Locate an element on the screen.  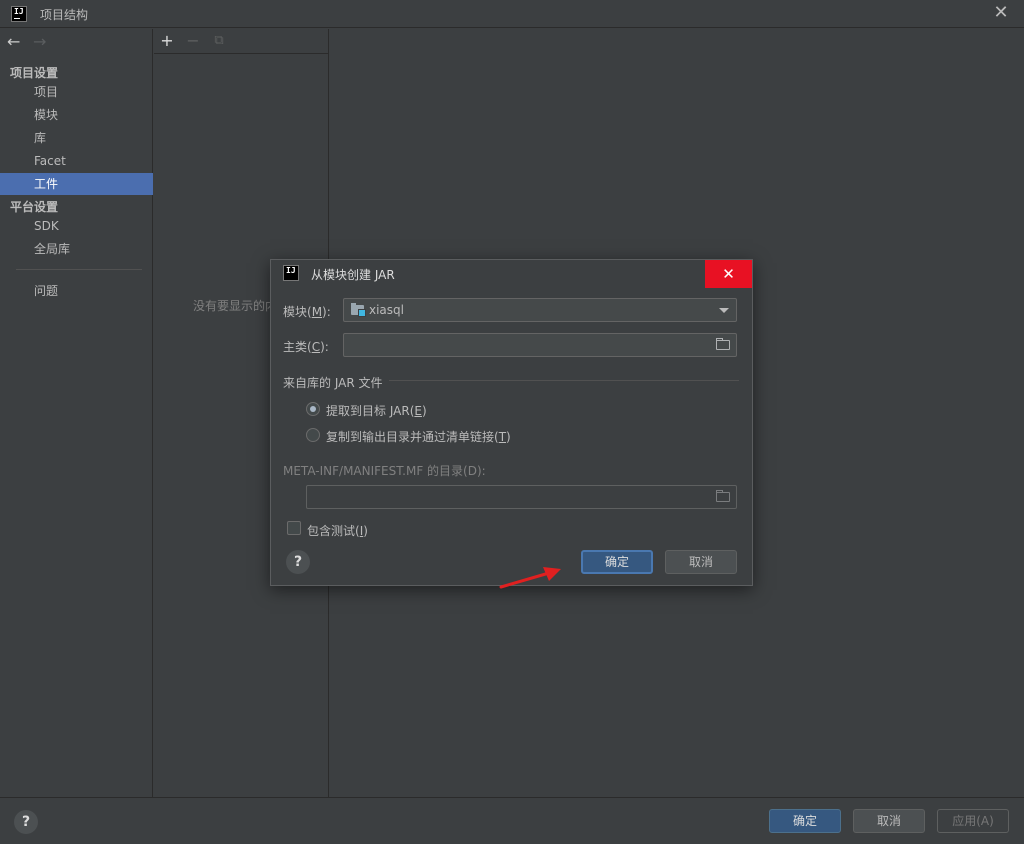
include-tests-label: 包含测试(I) is located at coordinates (337, 530).